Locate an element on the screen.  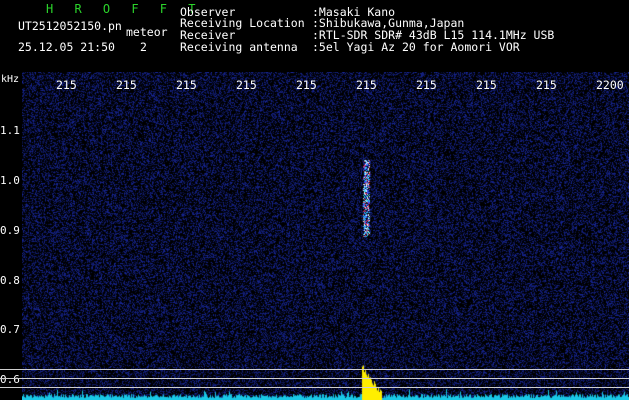
mode-label: meteor is located at coordinates (147, 32).